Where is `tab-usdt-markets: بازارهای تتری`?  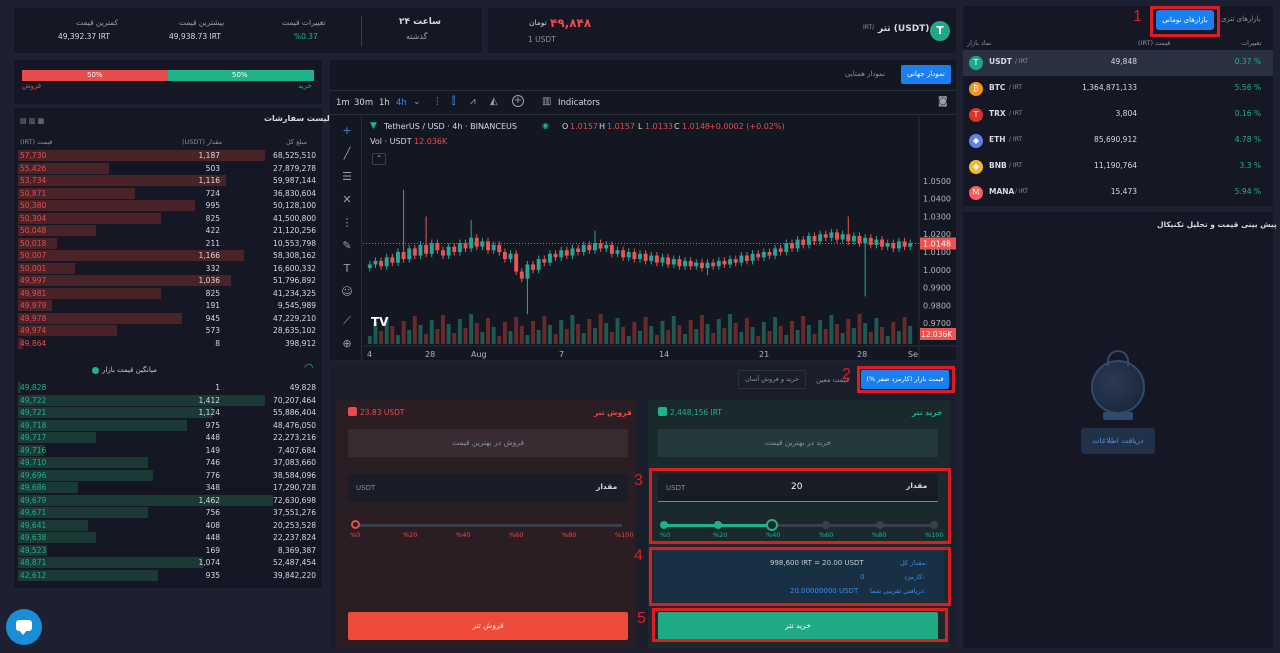
tab-usdt-markets: بازارهای تتری is located at coordinates (1241, 19).